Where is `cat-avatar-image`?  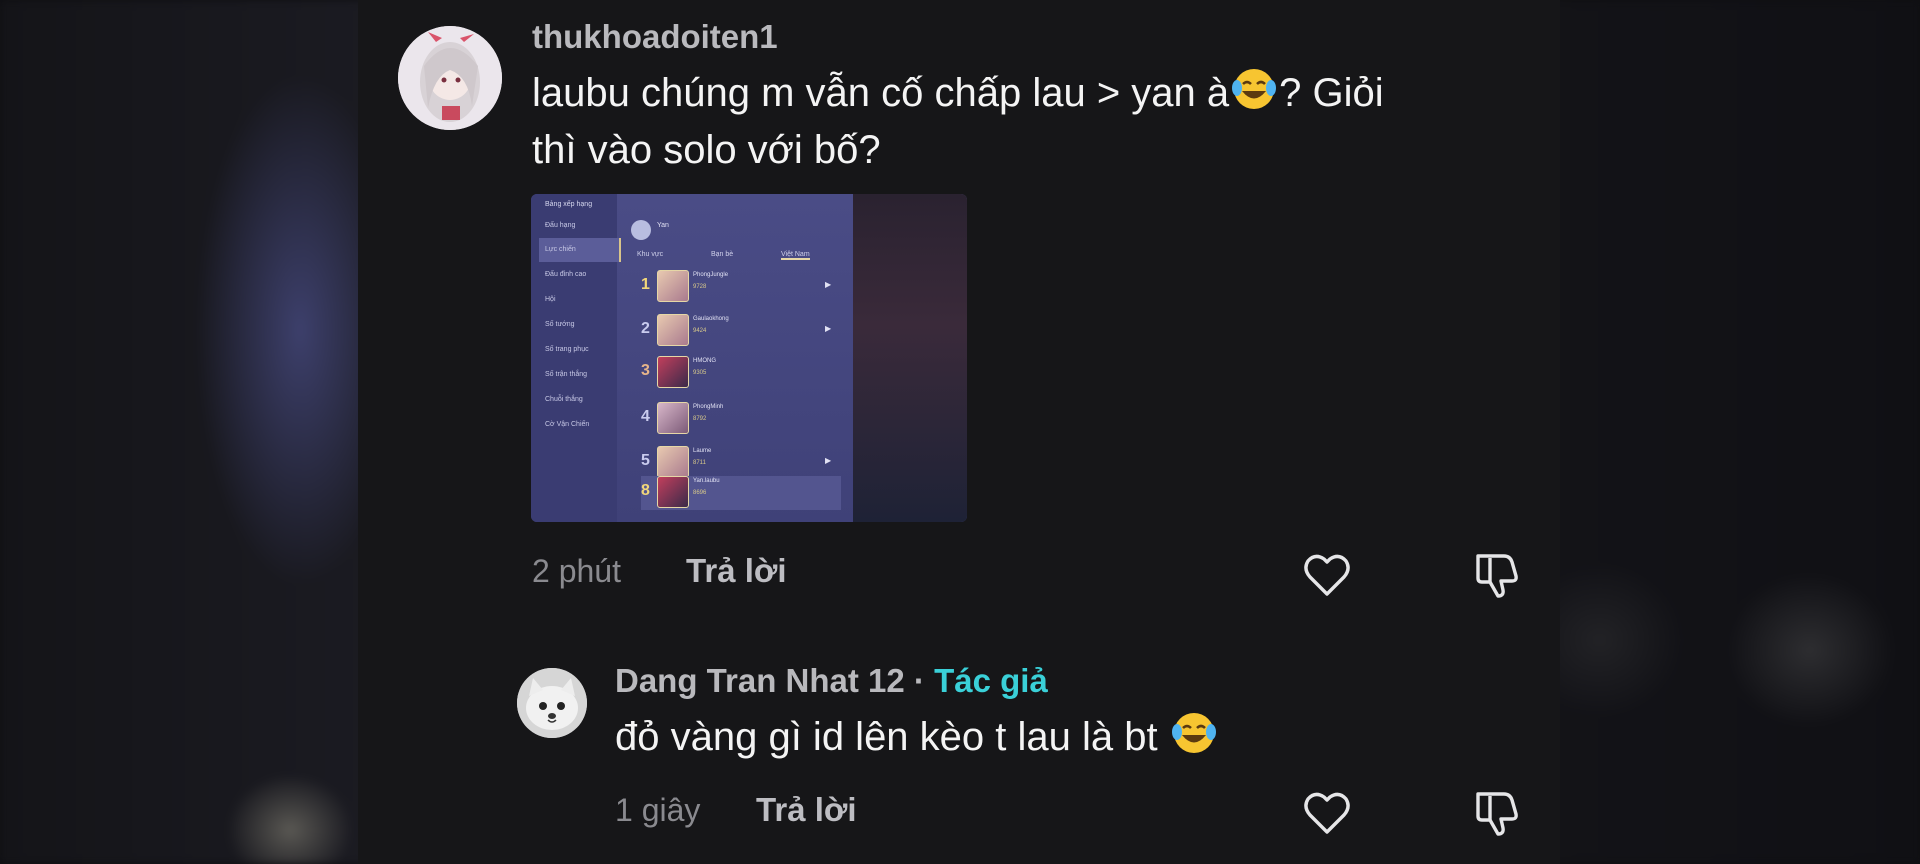 cat-avatar-image is located at coordinates (552, 703).